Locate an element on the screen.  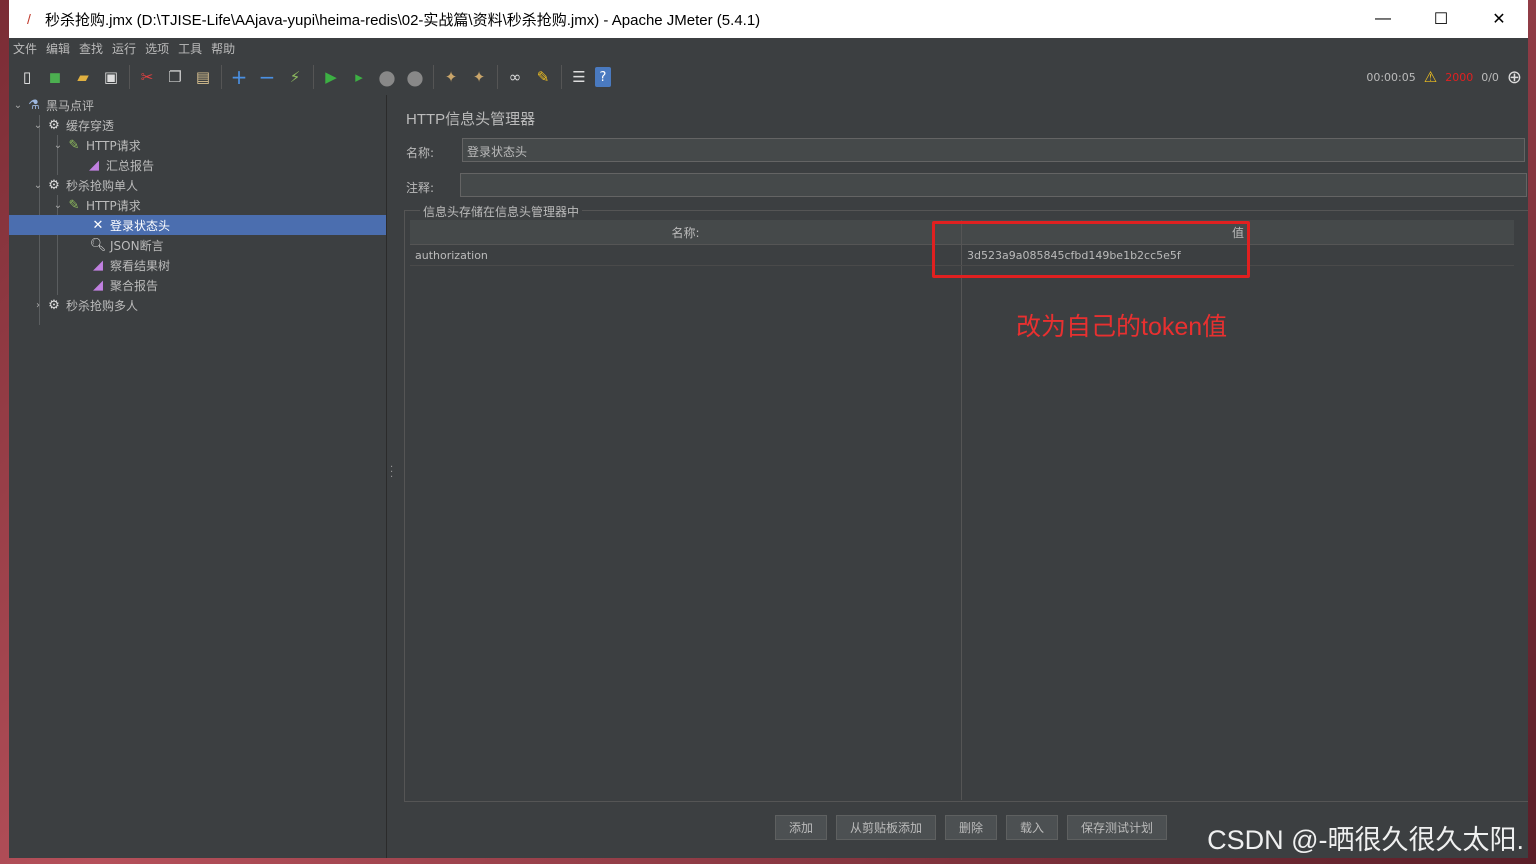
tree-node-group1-http: ⌄ ✎ HTTP请求 is located at coordinates (96, 145).